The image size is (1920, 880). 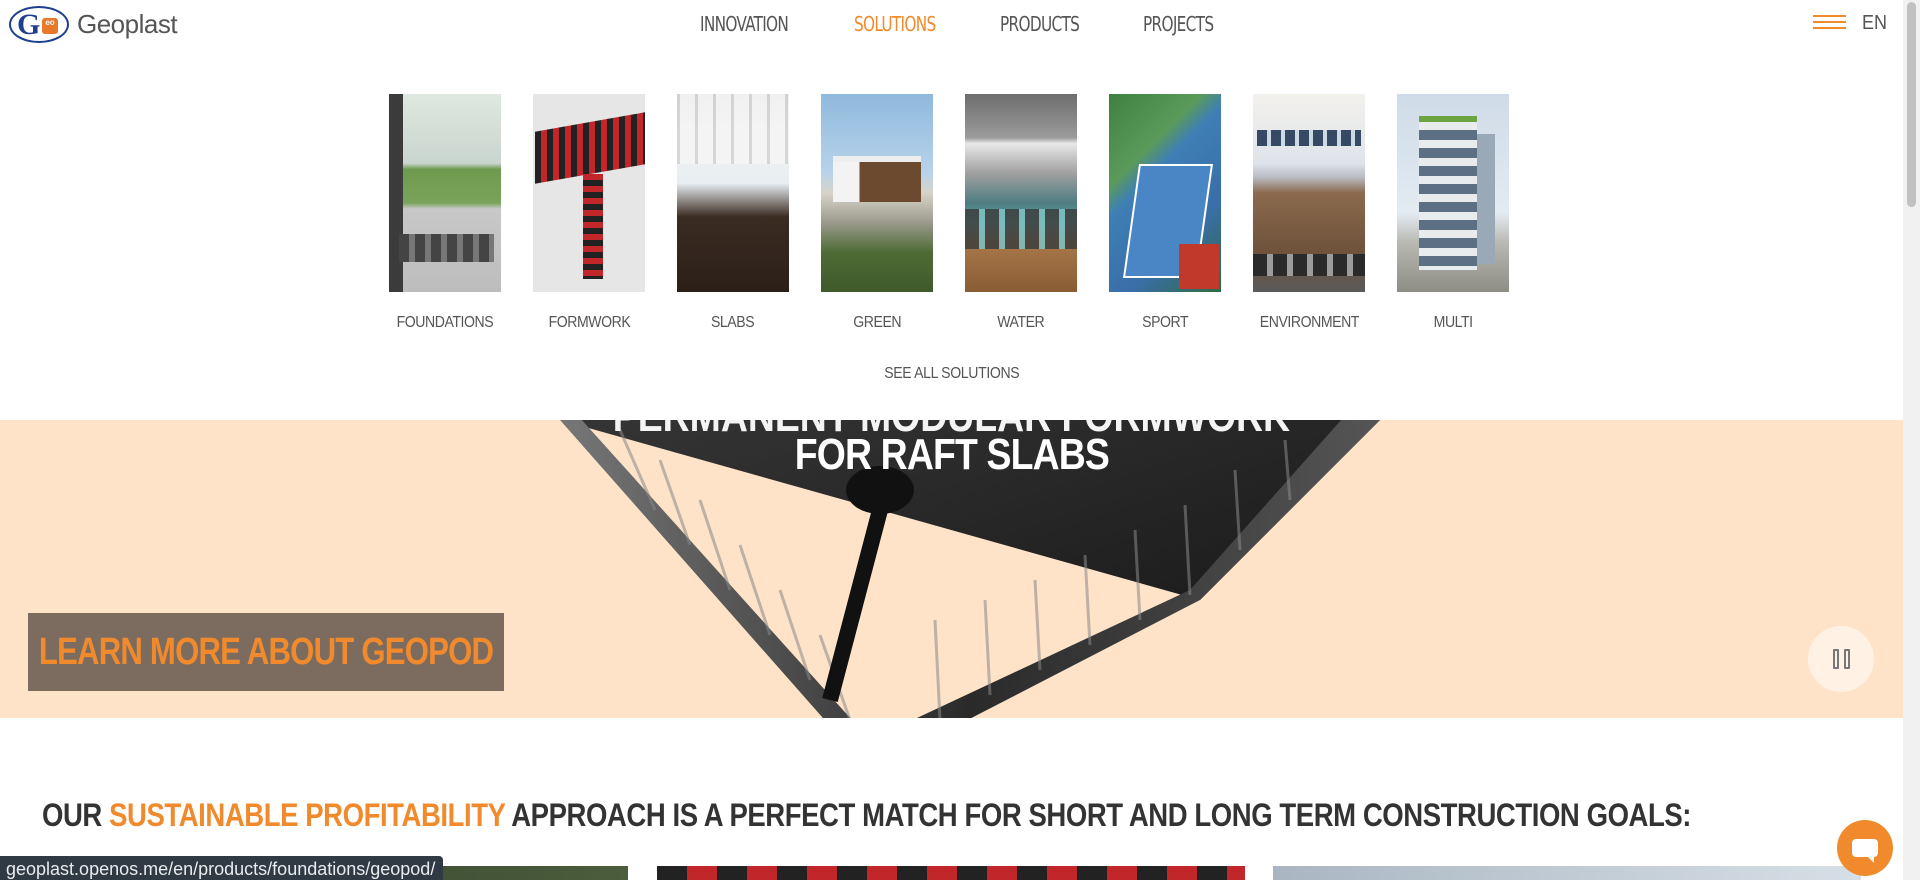 What do you see at coordinates (1841, 659) in the screenshot?
I see `pause-button` at bounding box center [1841, 659].